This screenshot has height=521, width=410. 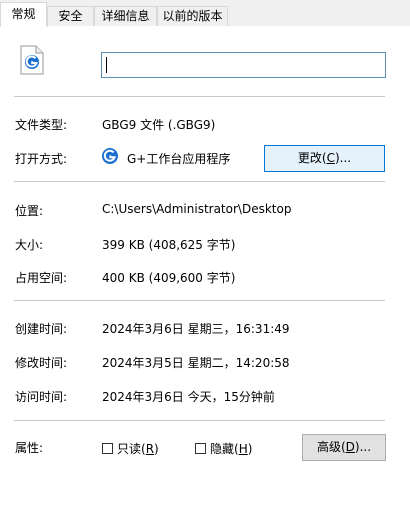 I want to click on tab-details: 详细信息, so click(x=125, y=16).